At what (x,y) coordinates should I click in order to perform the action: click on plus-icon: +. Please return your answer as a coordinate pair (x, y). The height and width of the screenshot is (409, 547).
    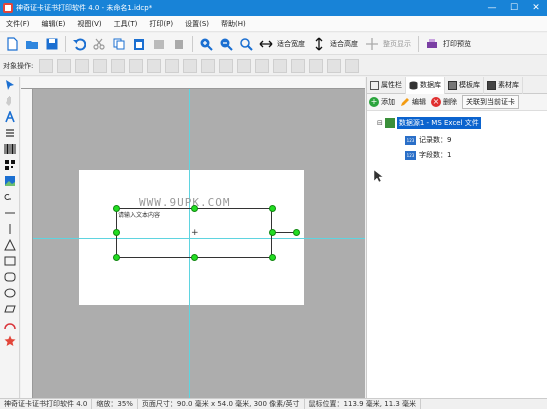
    Looking at the image, I should click on (374, 102).